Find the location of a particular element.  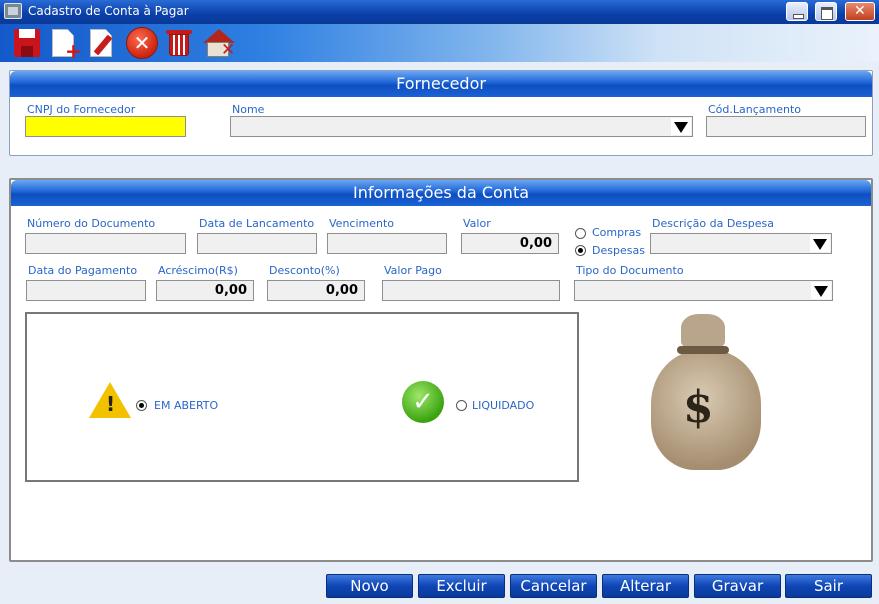

cancelar-button: Cancelar is located at coordinates (553, 586).